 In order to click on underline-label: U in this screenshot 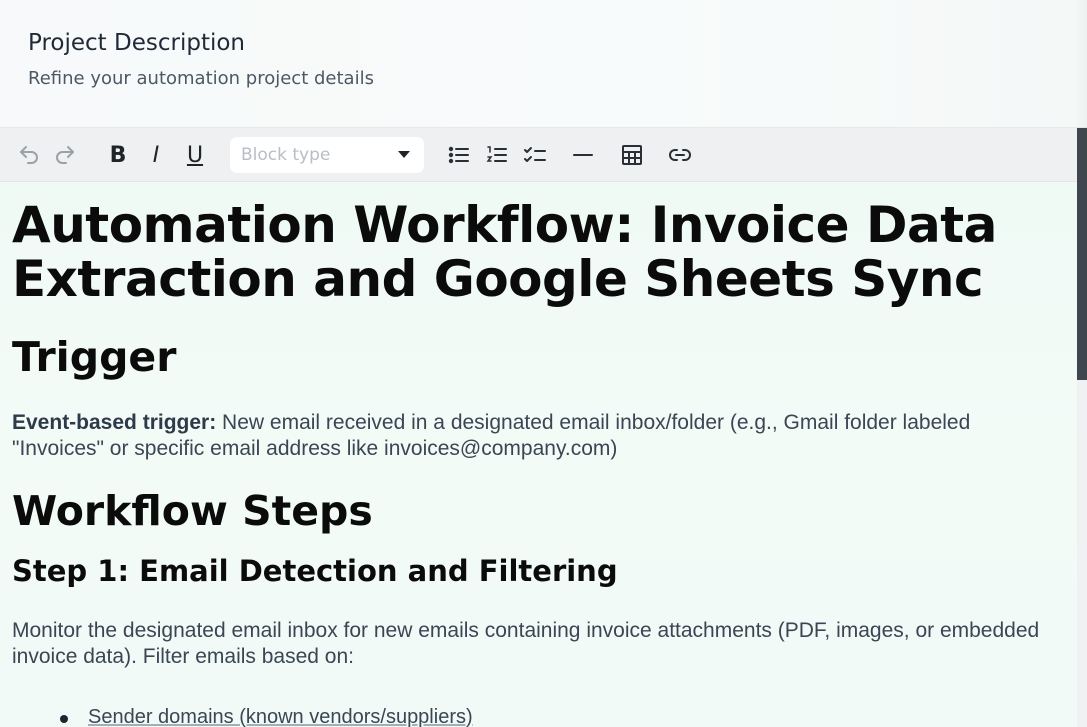, I will do `click(195, 155)`.